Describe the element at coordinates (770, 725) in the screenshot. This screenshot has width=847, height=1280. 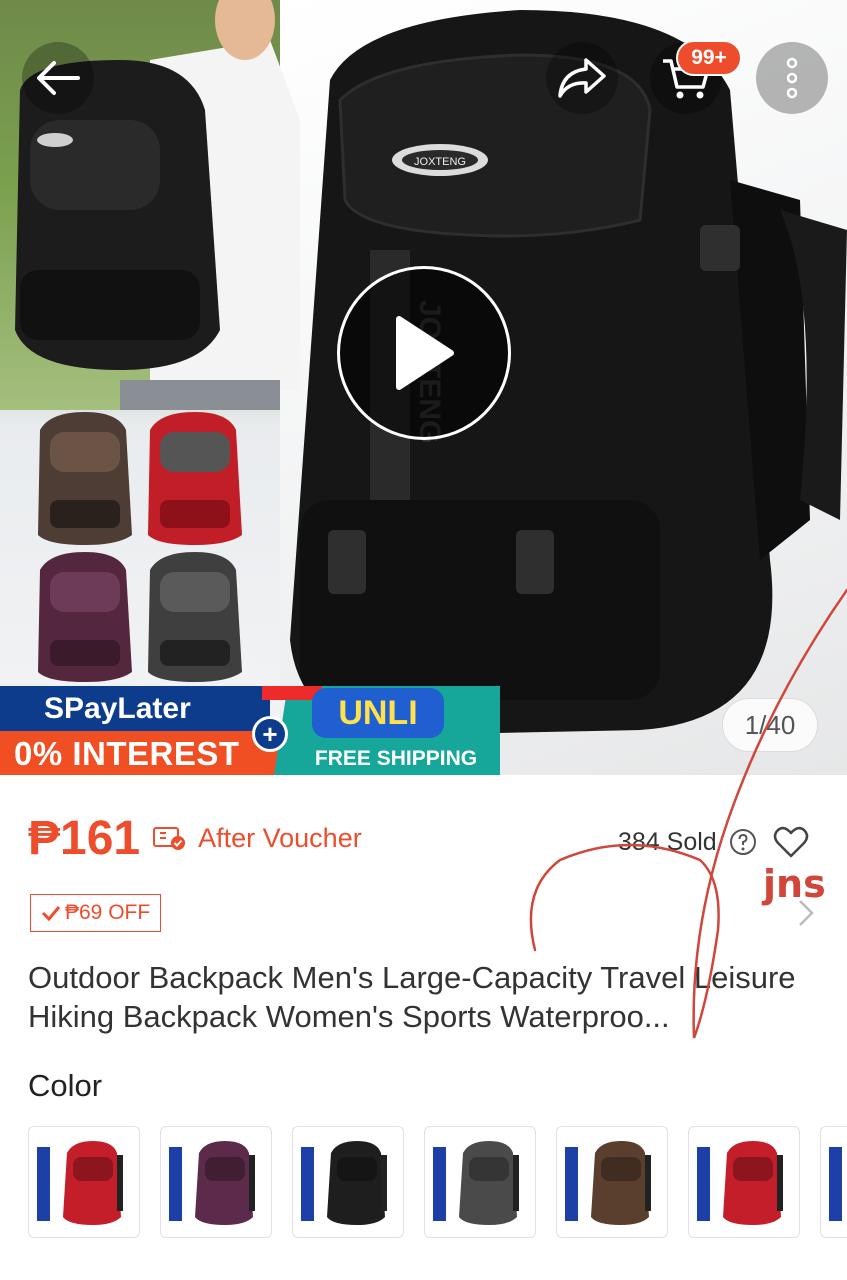
I see `image-counter: 1/40` at that location.